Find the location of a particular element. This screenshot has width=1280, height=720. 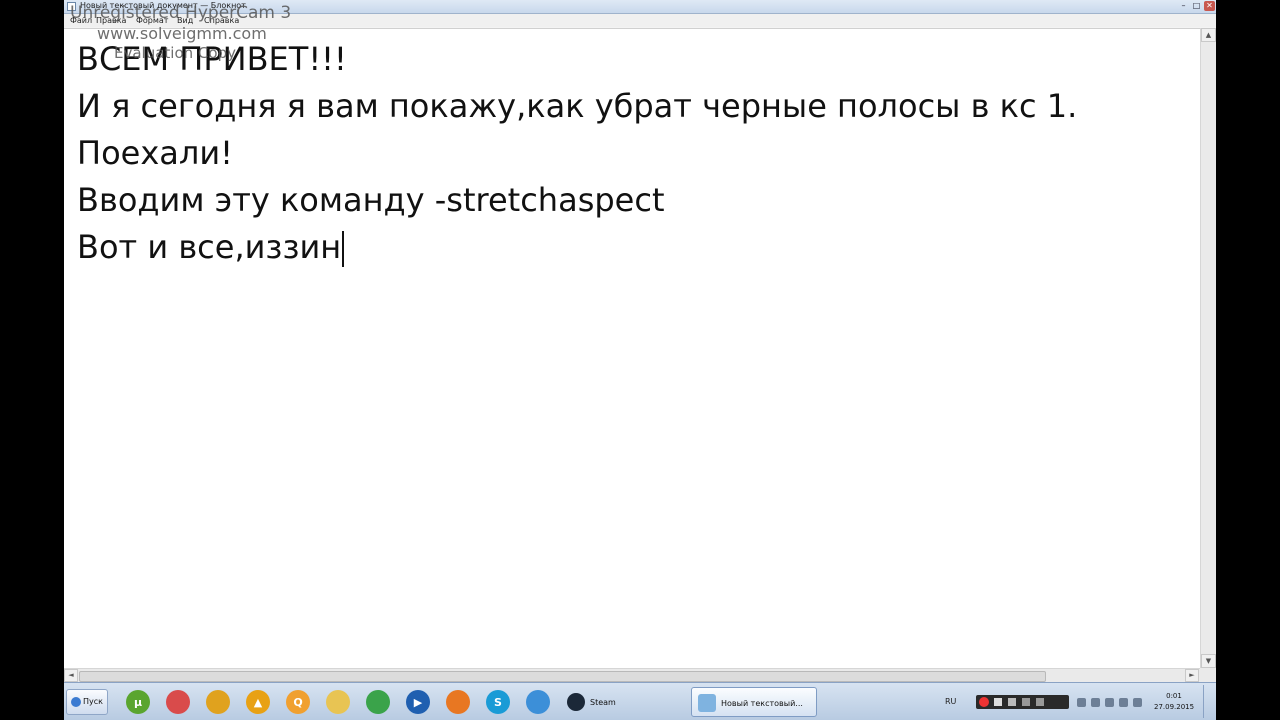

tray-flag-icon is located at coordinates (1095, 702).